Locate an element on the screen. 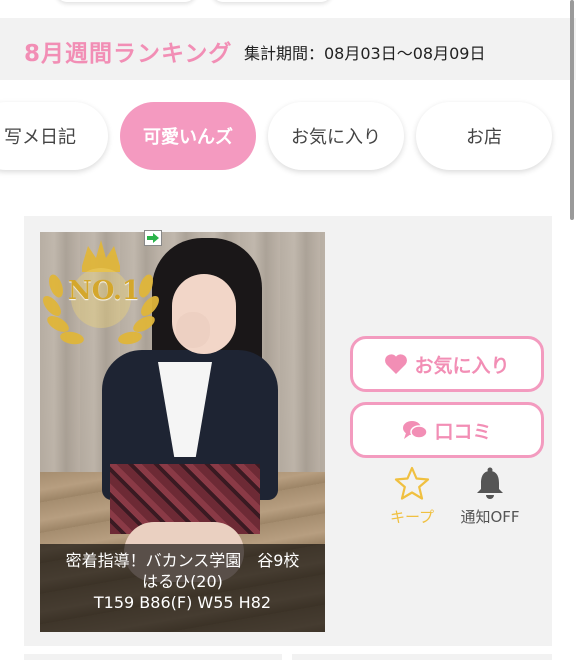  favorite-button: お気に入り is located at coordinates (447, 364).